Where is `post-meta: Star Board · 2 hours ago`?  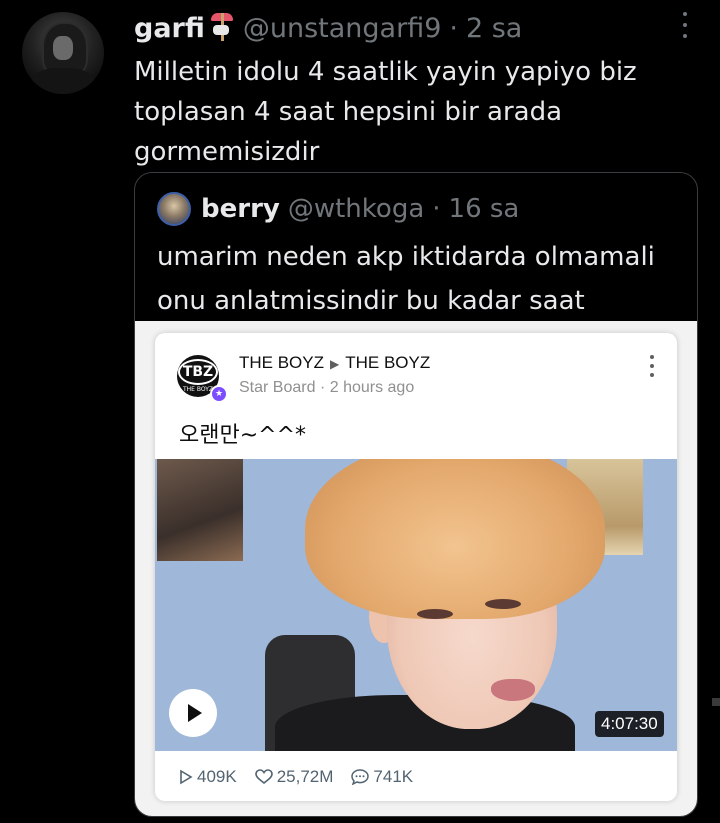 post-meta: Star Board · 2 hours ago is located at coordinates (326, 388).